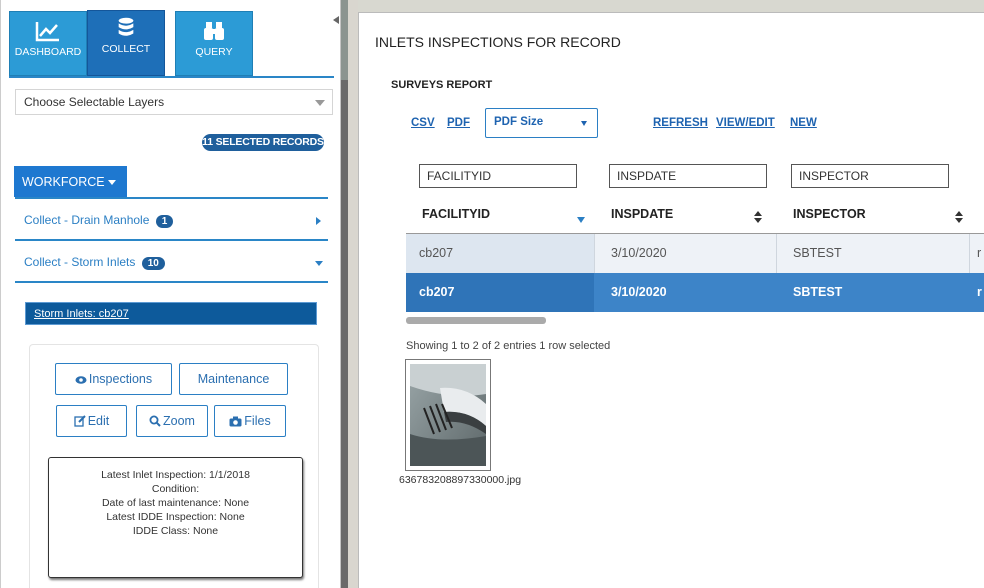 Image resolution: width=984 pixels, height=588 pixels. Describe the element at coordinates (175, 475) in the screenshot. I see `latest-inlet-inspection: Latest Inlet Inspection: 1/1/2018` at that location.